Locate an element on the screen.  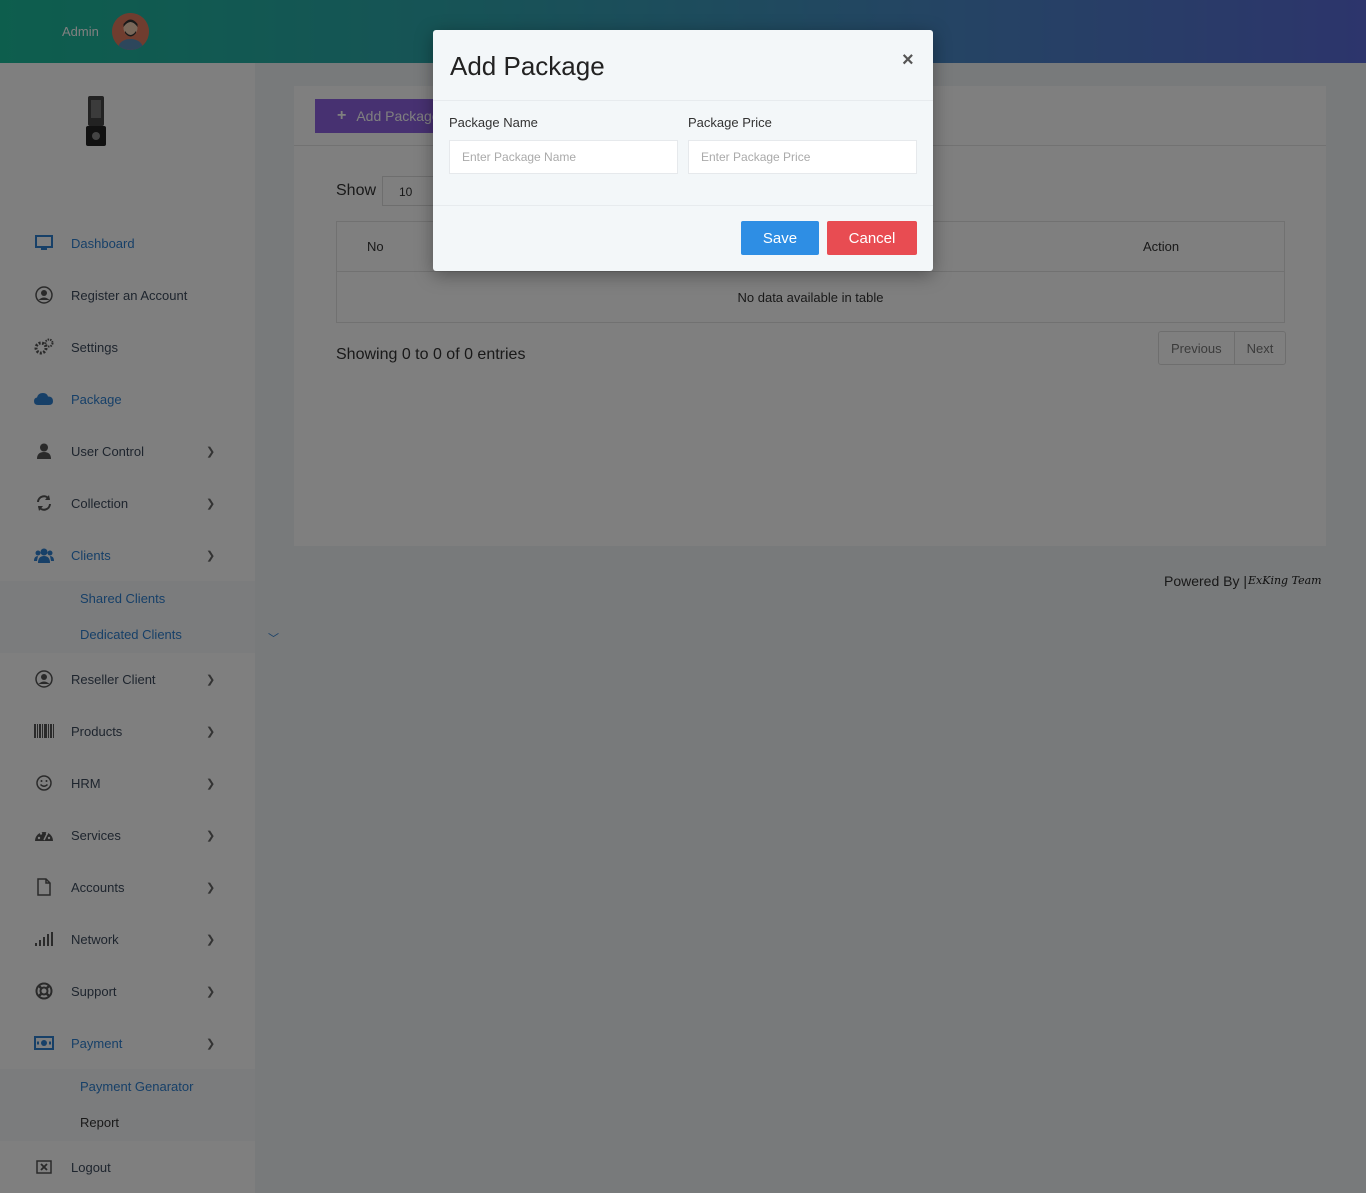
close-icon: × is located at coordinates (908, 60).